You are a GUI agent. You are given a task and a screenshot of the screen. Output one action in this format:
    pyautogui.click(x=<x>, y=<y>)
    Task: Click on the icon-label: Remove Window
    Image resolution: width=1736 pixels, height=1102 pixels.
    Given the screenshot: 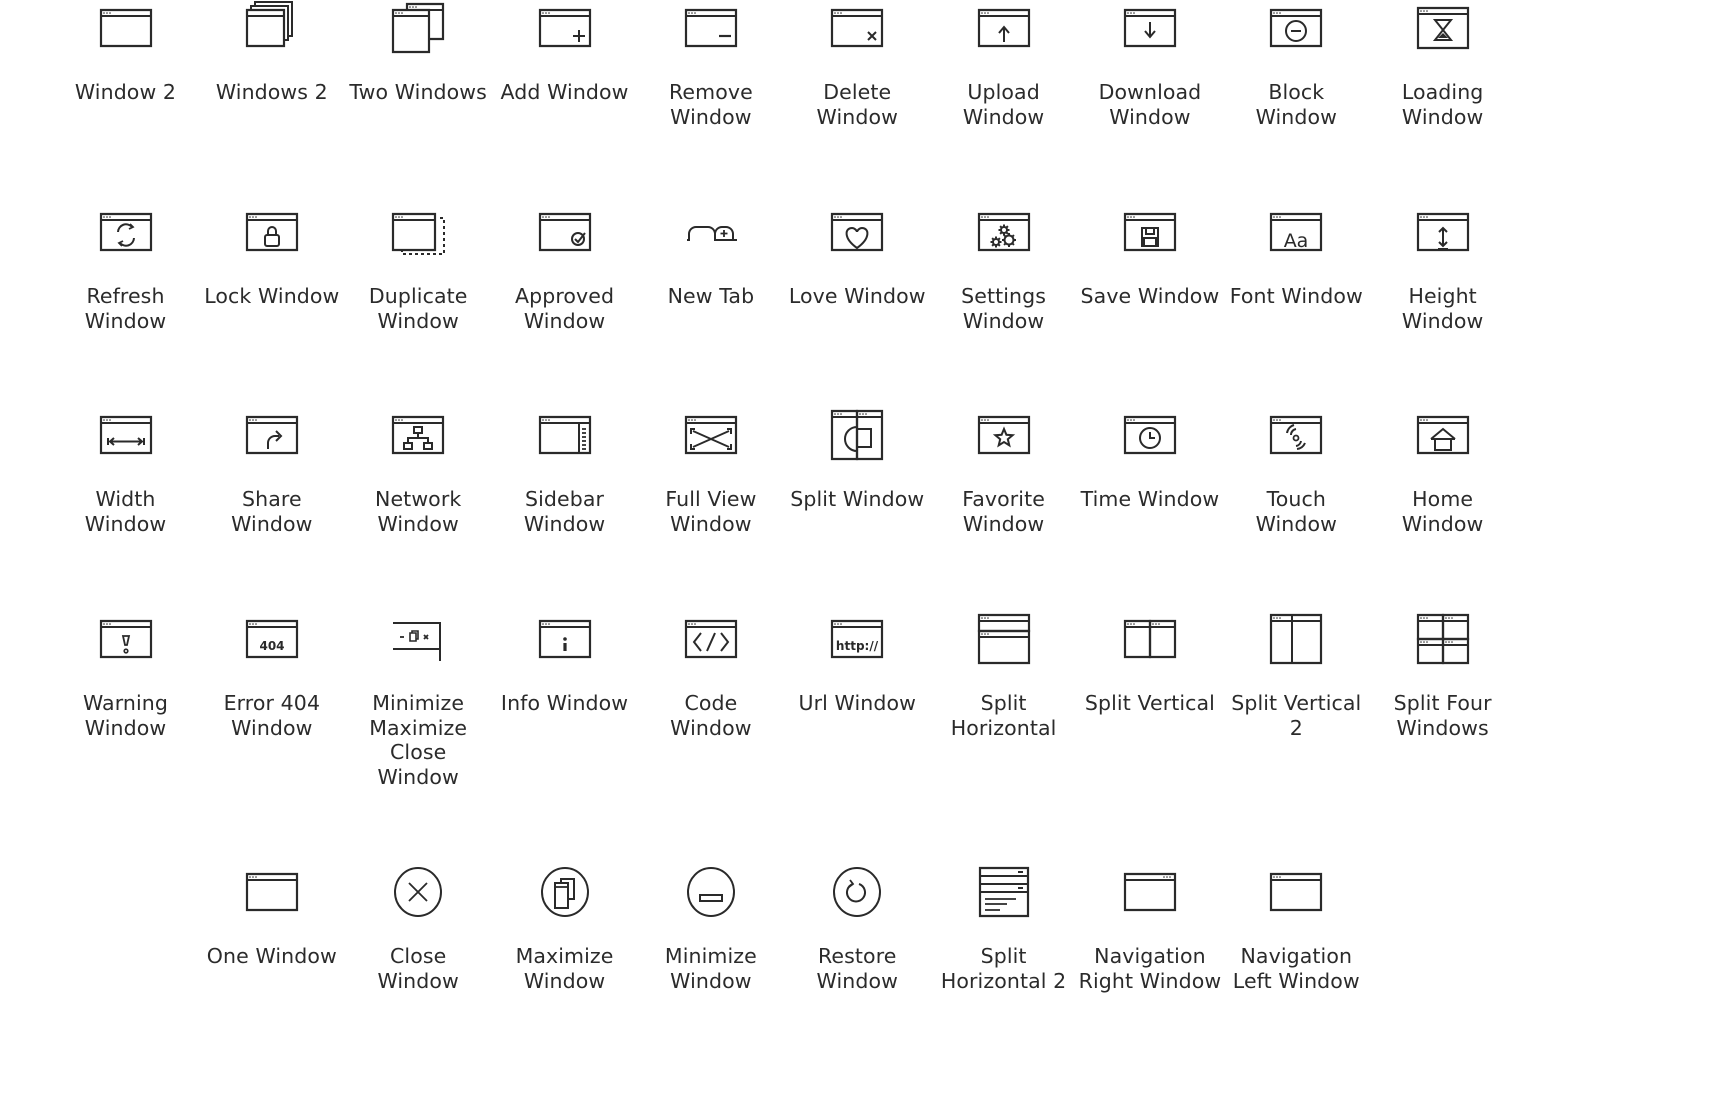 What is the action you would take?
    pyautogui.click(x=710, y=104)
    